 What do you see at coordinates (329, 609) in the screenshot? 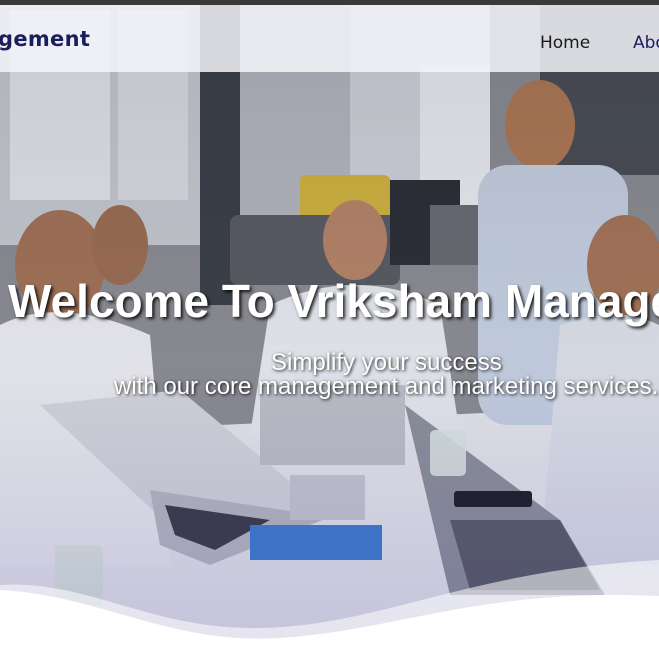
I see `hero-bottom-wave` at bounding box center [329, 609].